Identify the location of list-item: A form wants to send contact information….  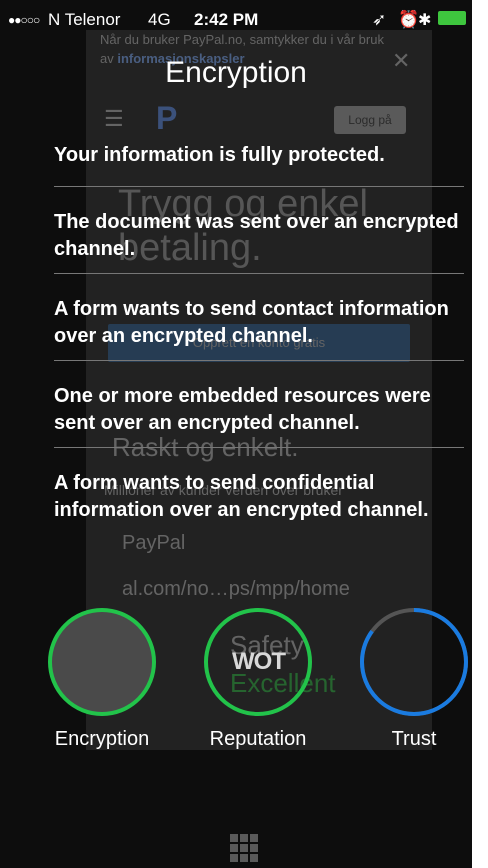
(259, 316).